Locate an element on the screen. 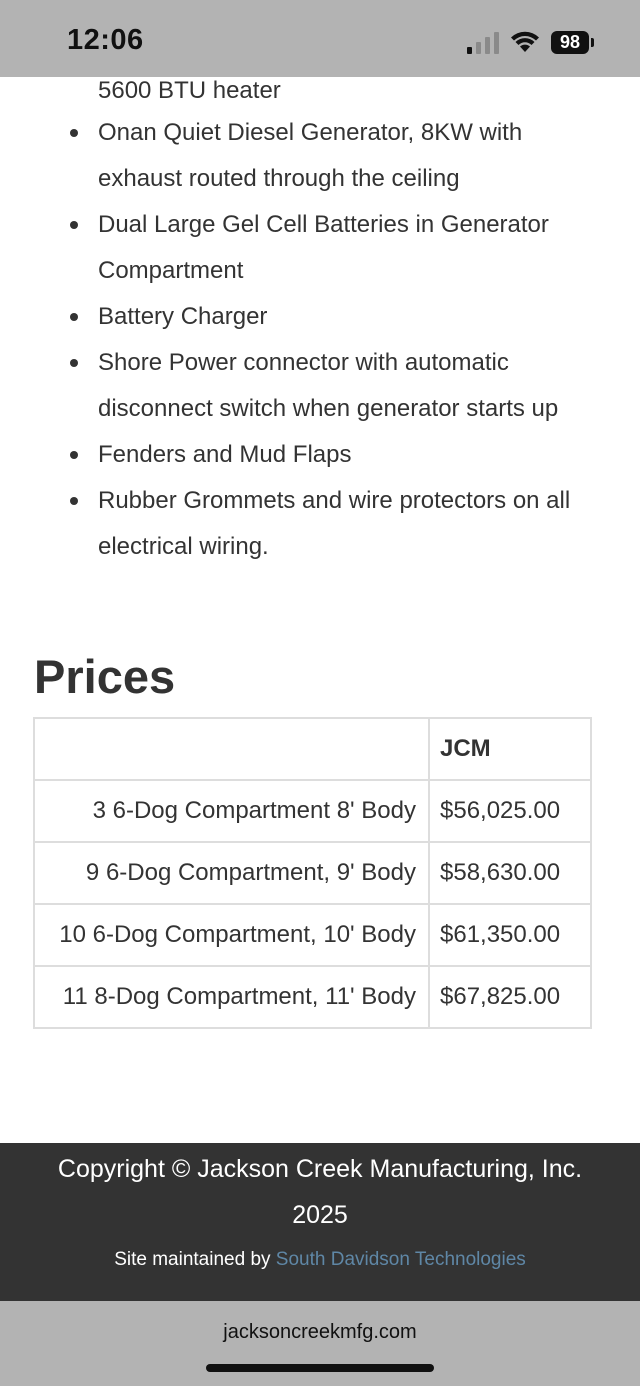  list-item-text: Battery Charger is located at coordinates (183, 316).